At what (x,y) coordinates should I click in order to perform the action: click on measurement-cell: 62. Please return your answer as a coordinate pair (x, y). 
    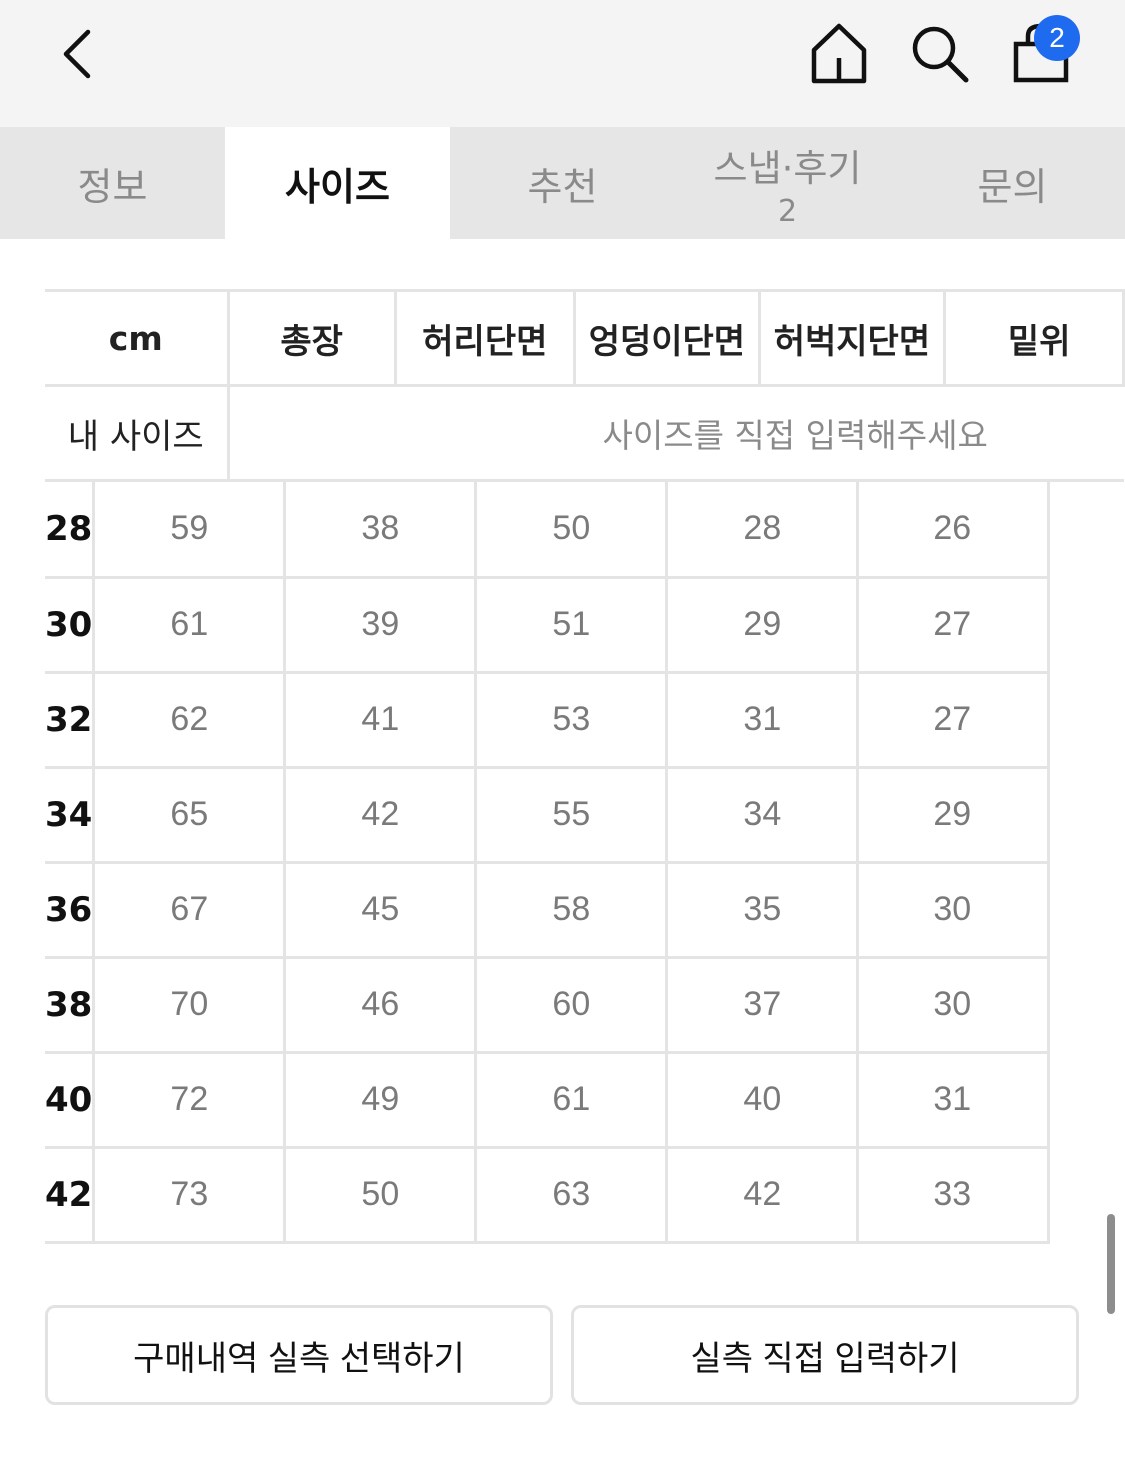
    Looking at the image, I should click on (190, 720).